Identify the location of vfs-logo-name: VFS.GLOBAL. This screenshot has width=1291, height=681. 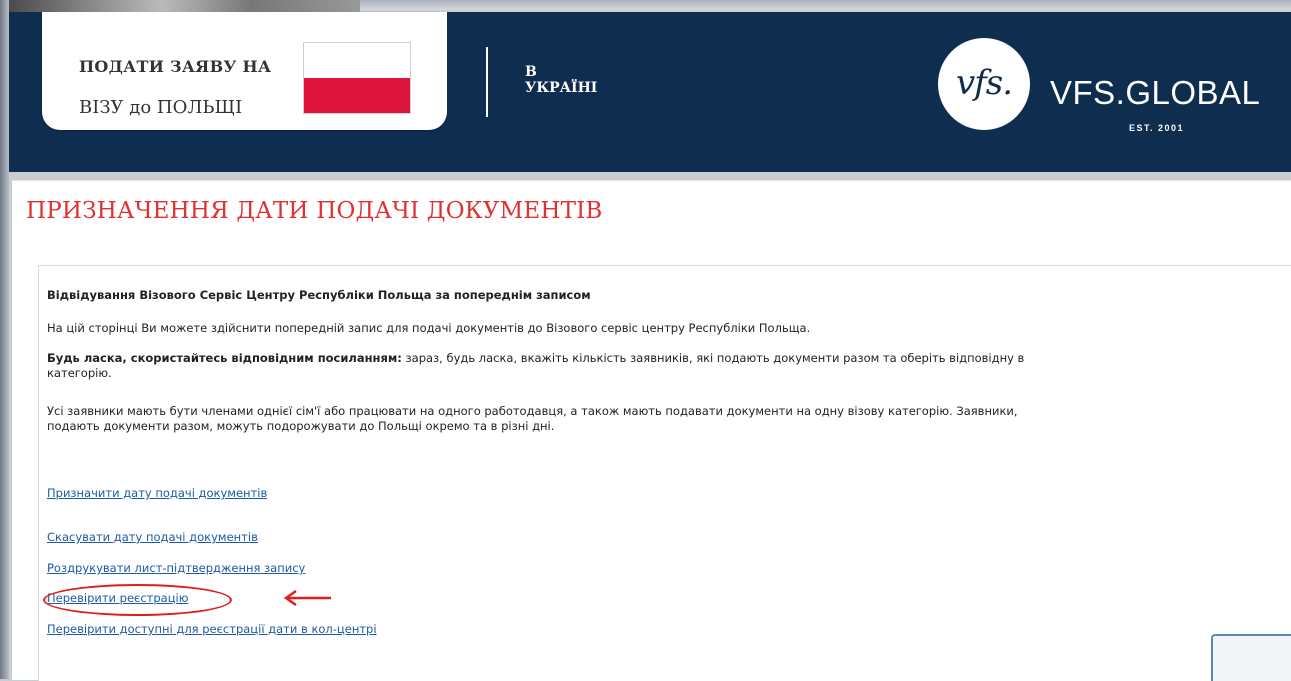
(1155, 92).